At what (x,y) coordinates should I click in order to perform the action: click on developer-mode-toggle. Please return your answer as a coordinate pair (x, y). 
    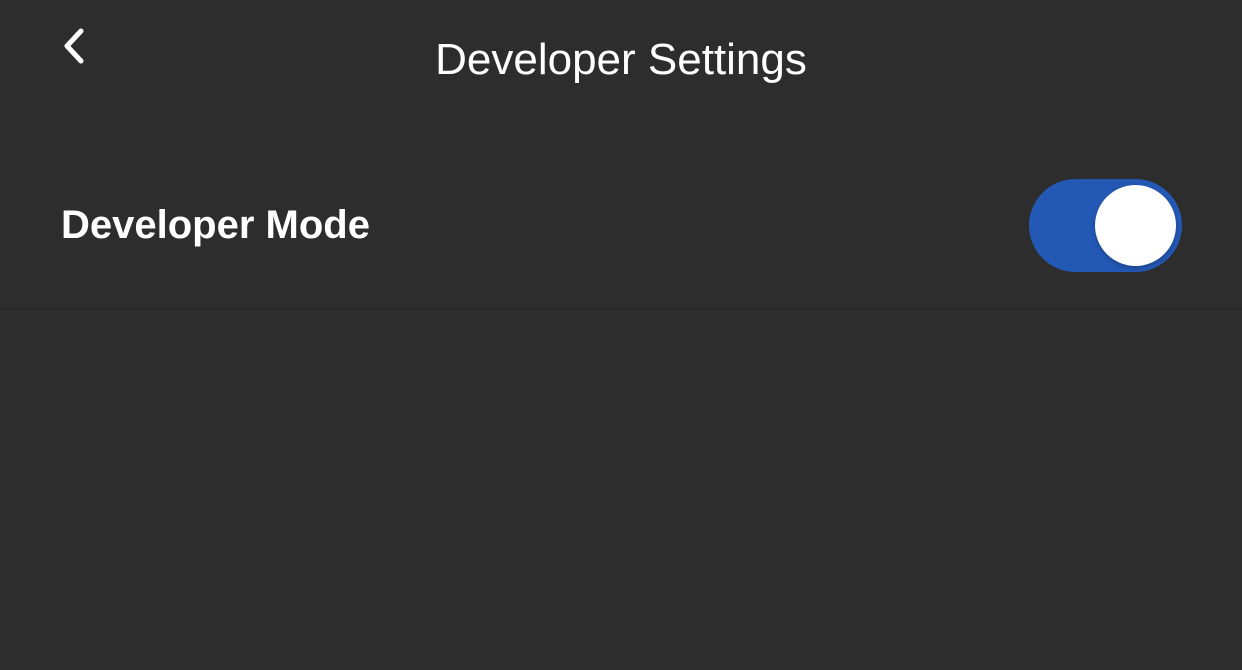
    Looking at the image, I should click on (1105, 225).